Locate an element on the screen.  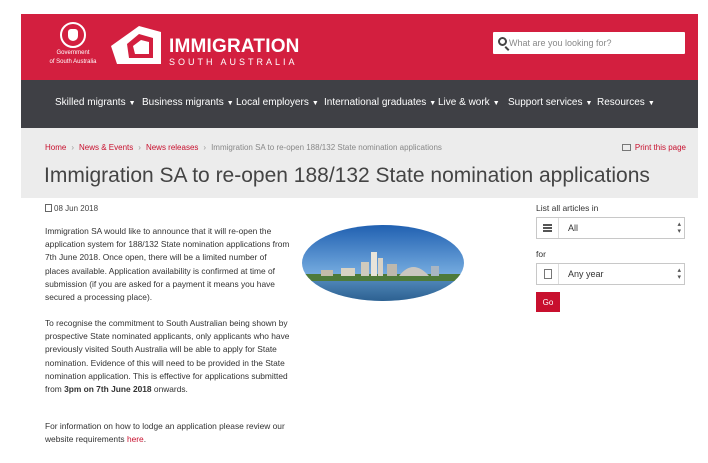
nav-item-live-work: Live & work ▼ is located at coordinates (469, 102).